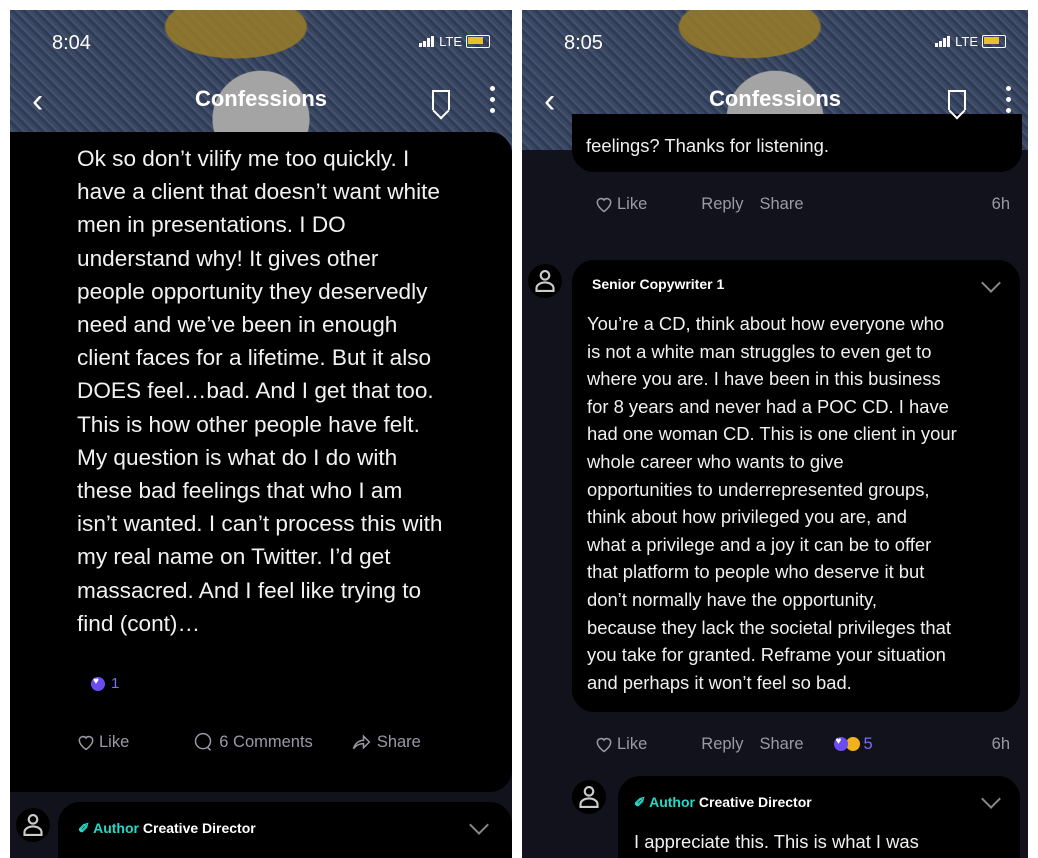 The height and width of the screenshot is (858, 1038). I want to click on text-line: have a client that doesn’t want white, so click(258, 192).